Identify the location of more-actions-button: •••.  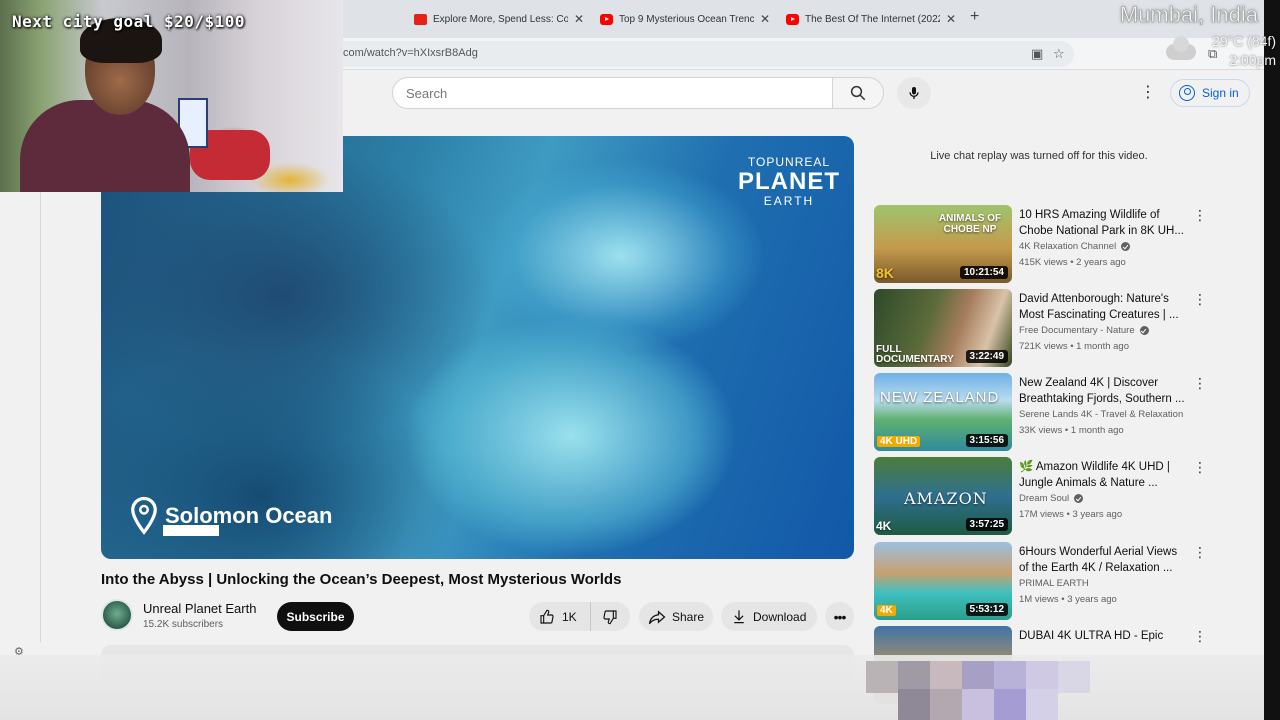
(839, 616).